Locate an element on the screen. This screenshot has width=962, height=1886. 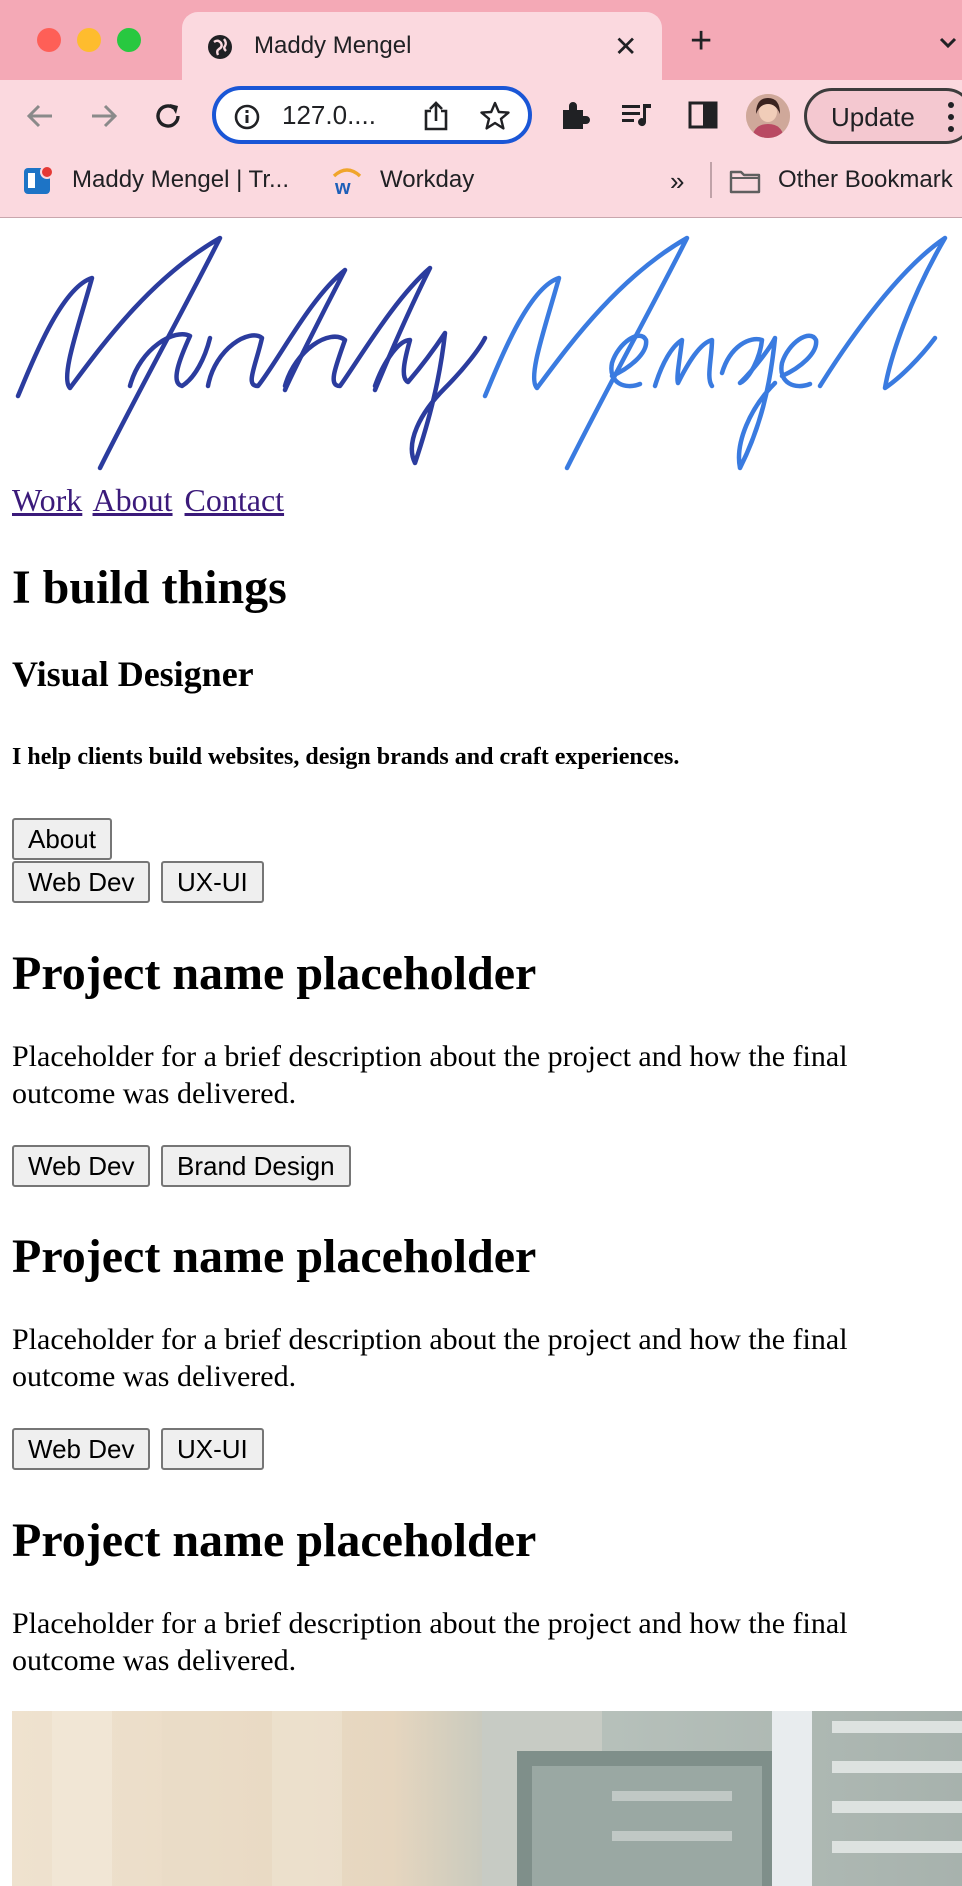
bookmarks-divider is located at coordinates (711, 180).